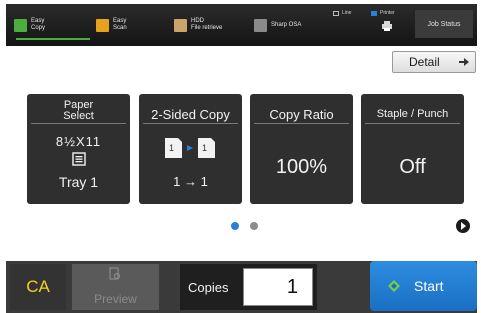  I want to click on osa-icon, so click(260, 25).